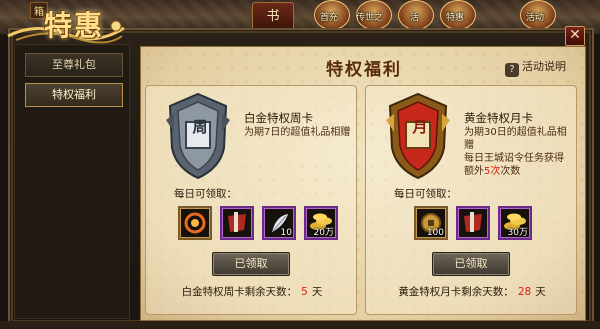 The height and width of the screenshot is (329, 600). What do you see at coordinates (239, 292) in the screenshot?
I see `weekly-remaining-label: 白金特权周卡剩余天数：` at bounding box center [239, 292].